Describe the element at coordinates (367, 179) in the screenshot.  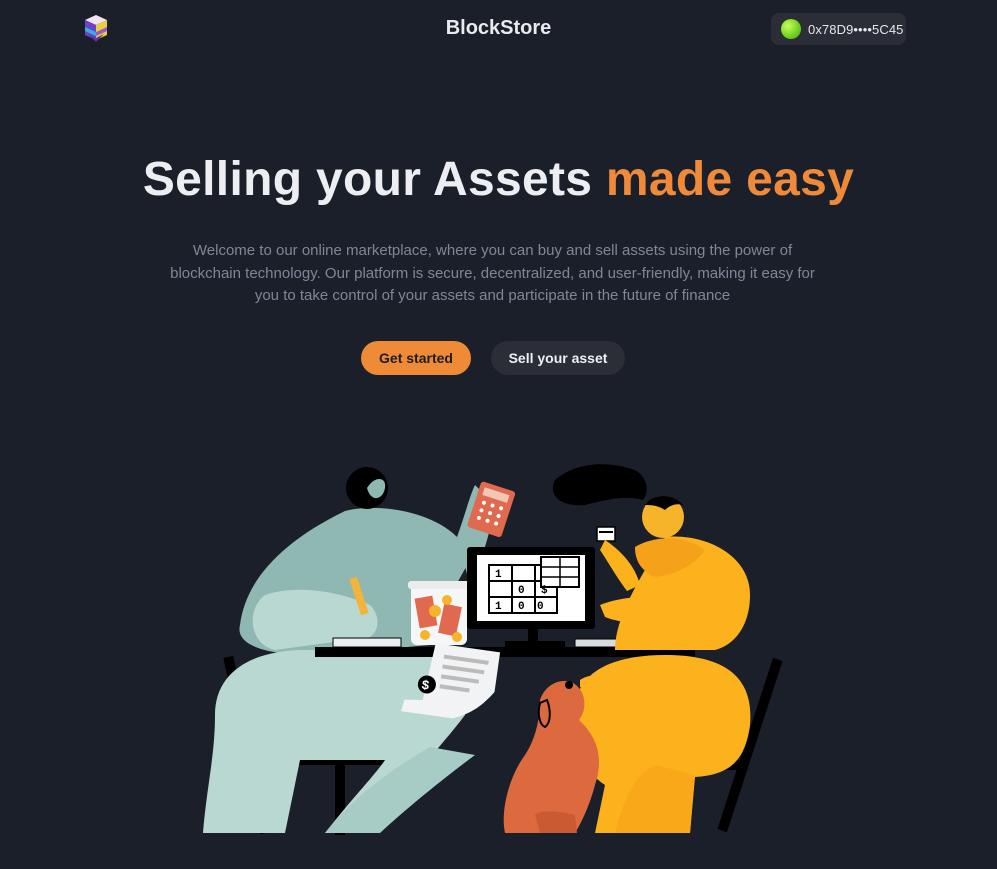
I see `hero-title-main: Selling your Assets` at that location.